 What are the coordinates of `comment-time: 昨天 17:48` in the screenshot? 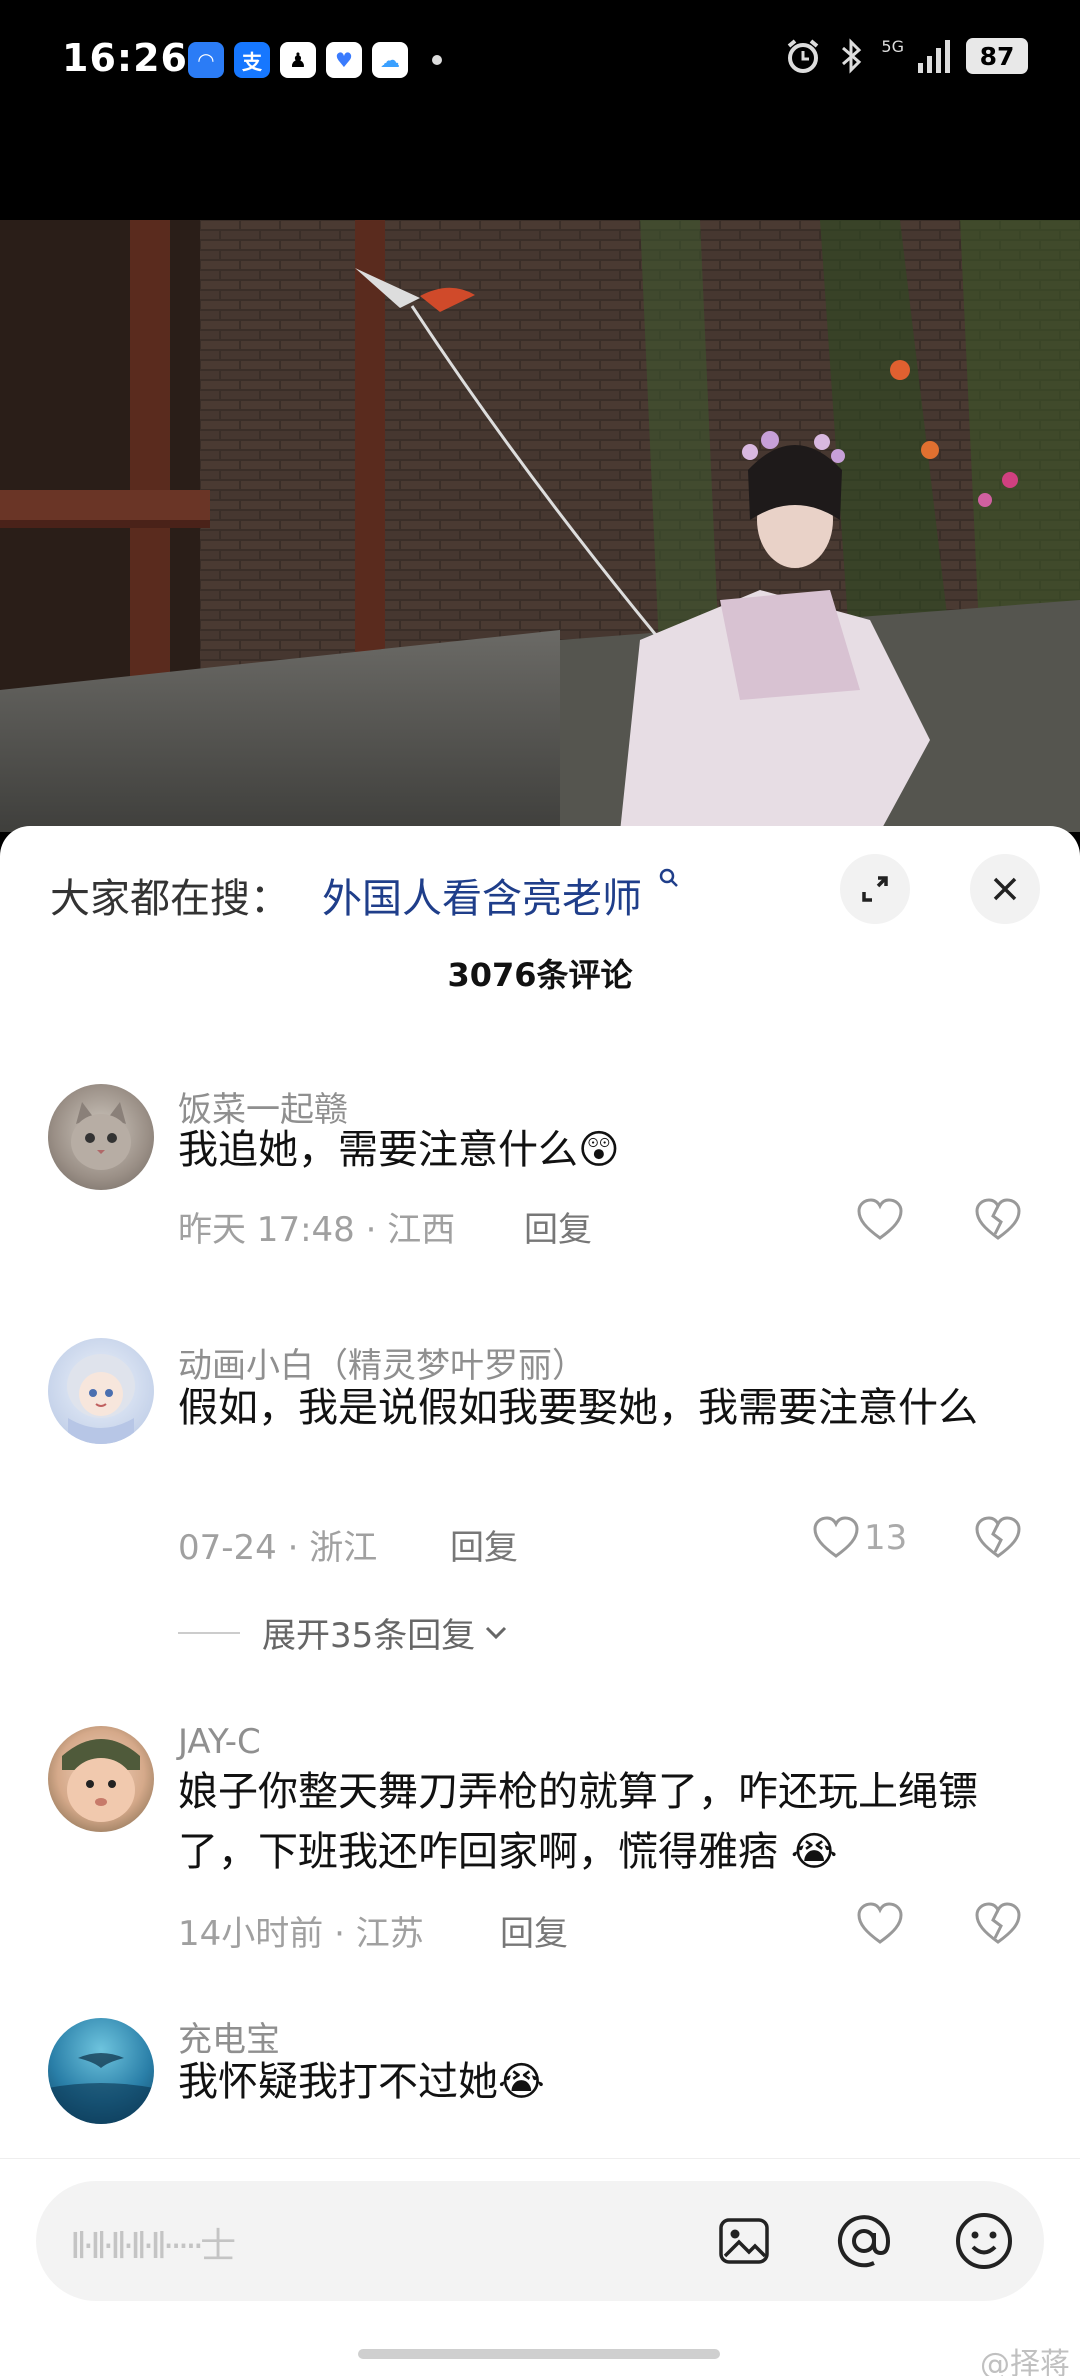 It's located at (266, 1230).